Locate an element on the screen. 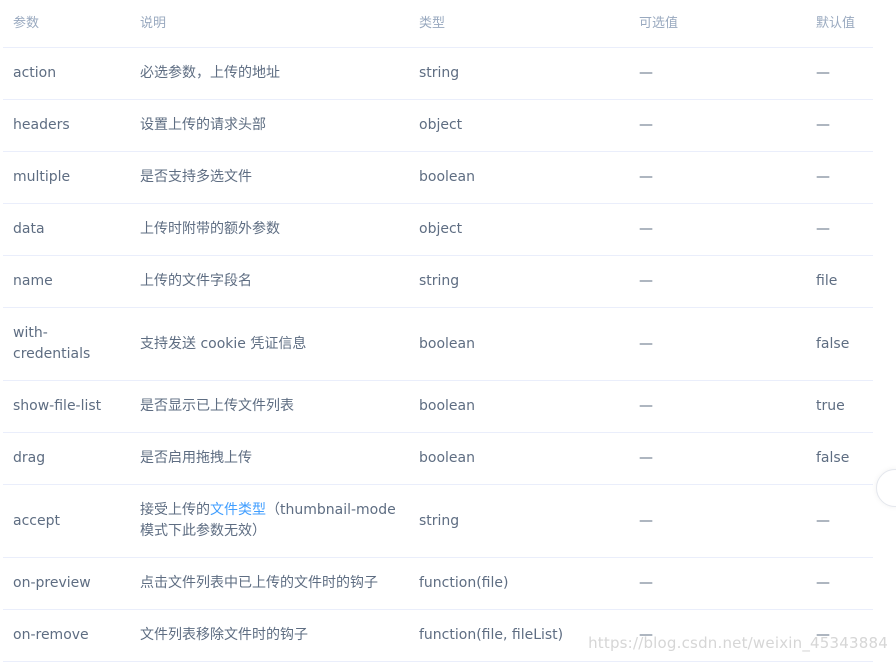  cell-param: with-credentials is located at coordinates (66, 344).